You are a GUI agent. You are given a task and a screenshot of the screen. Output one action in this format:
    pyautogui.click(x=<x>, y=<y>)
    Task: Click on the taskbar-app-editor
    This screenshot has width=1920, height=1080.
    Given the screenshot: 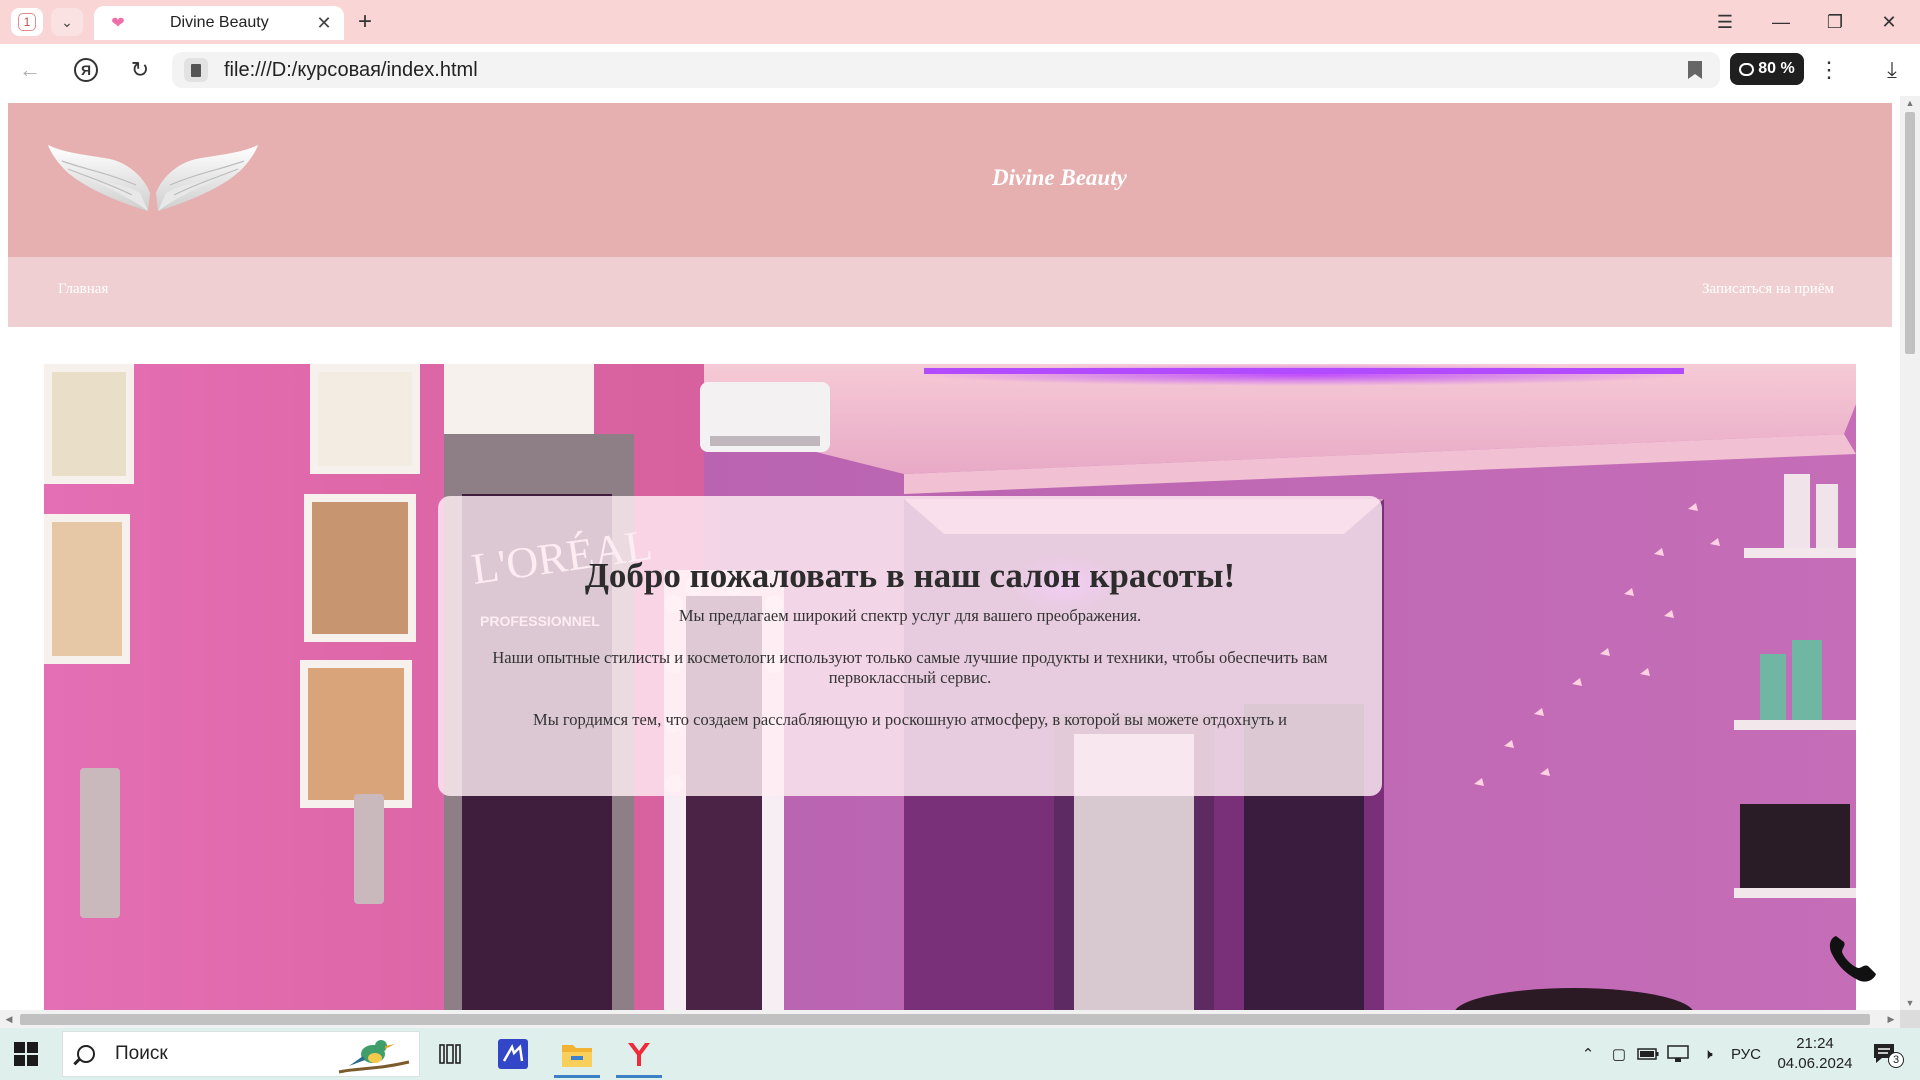 What is the action you would take?
    pyautogui.click(x=513, y=1054)
    